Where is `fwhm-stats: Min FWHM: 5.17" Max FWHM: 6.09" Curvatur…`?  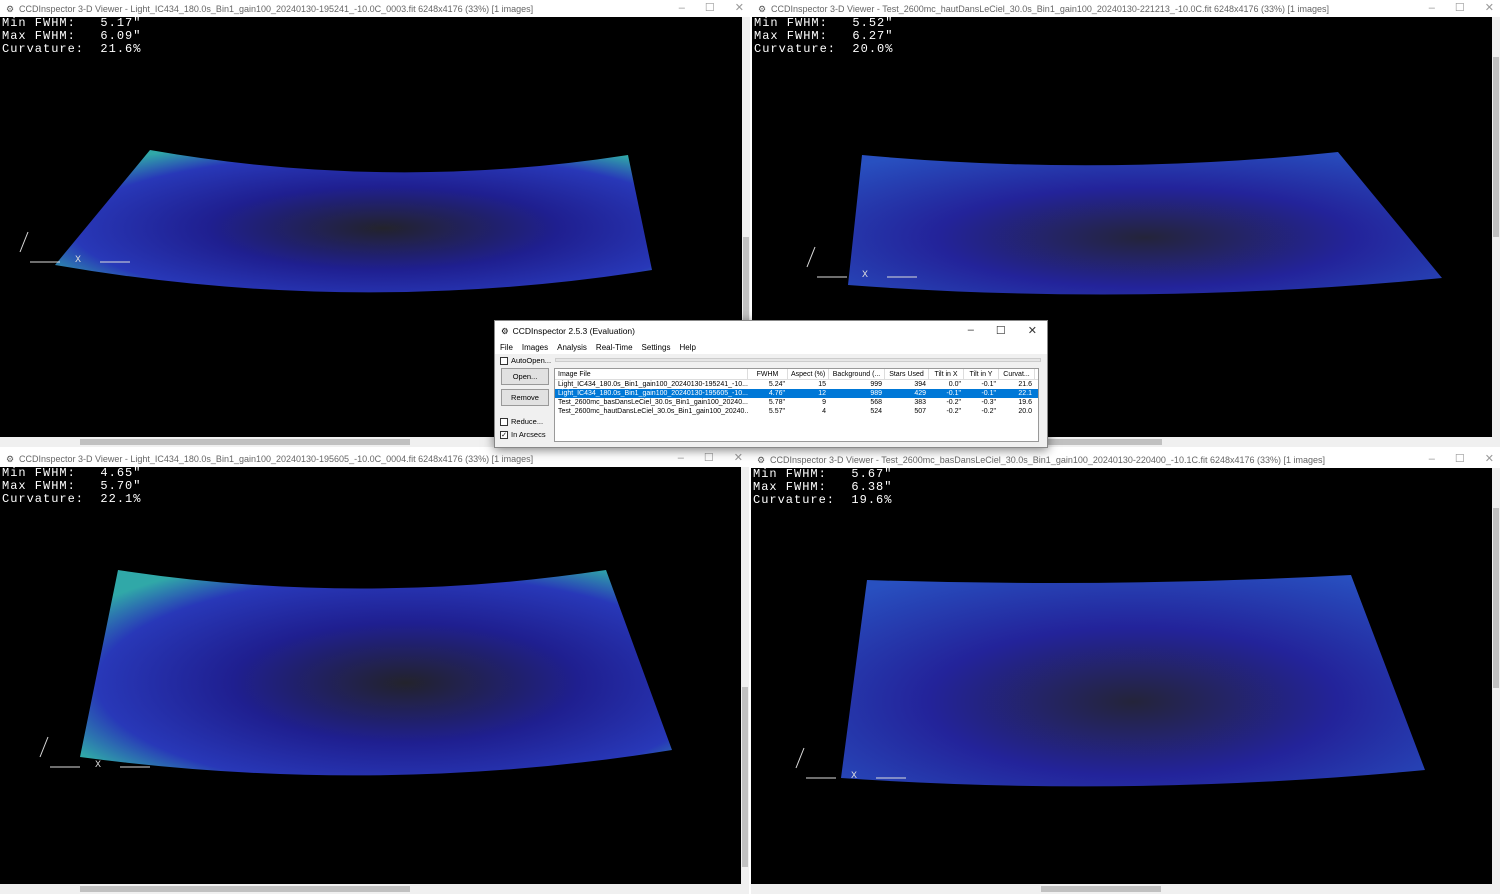
fwhm-stats: Min FWHM: 5.17" Max FWHM: 6.09" Curvatur… is located at coordinates (71, 36).